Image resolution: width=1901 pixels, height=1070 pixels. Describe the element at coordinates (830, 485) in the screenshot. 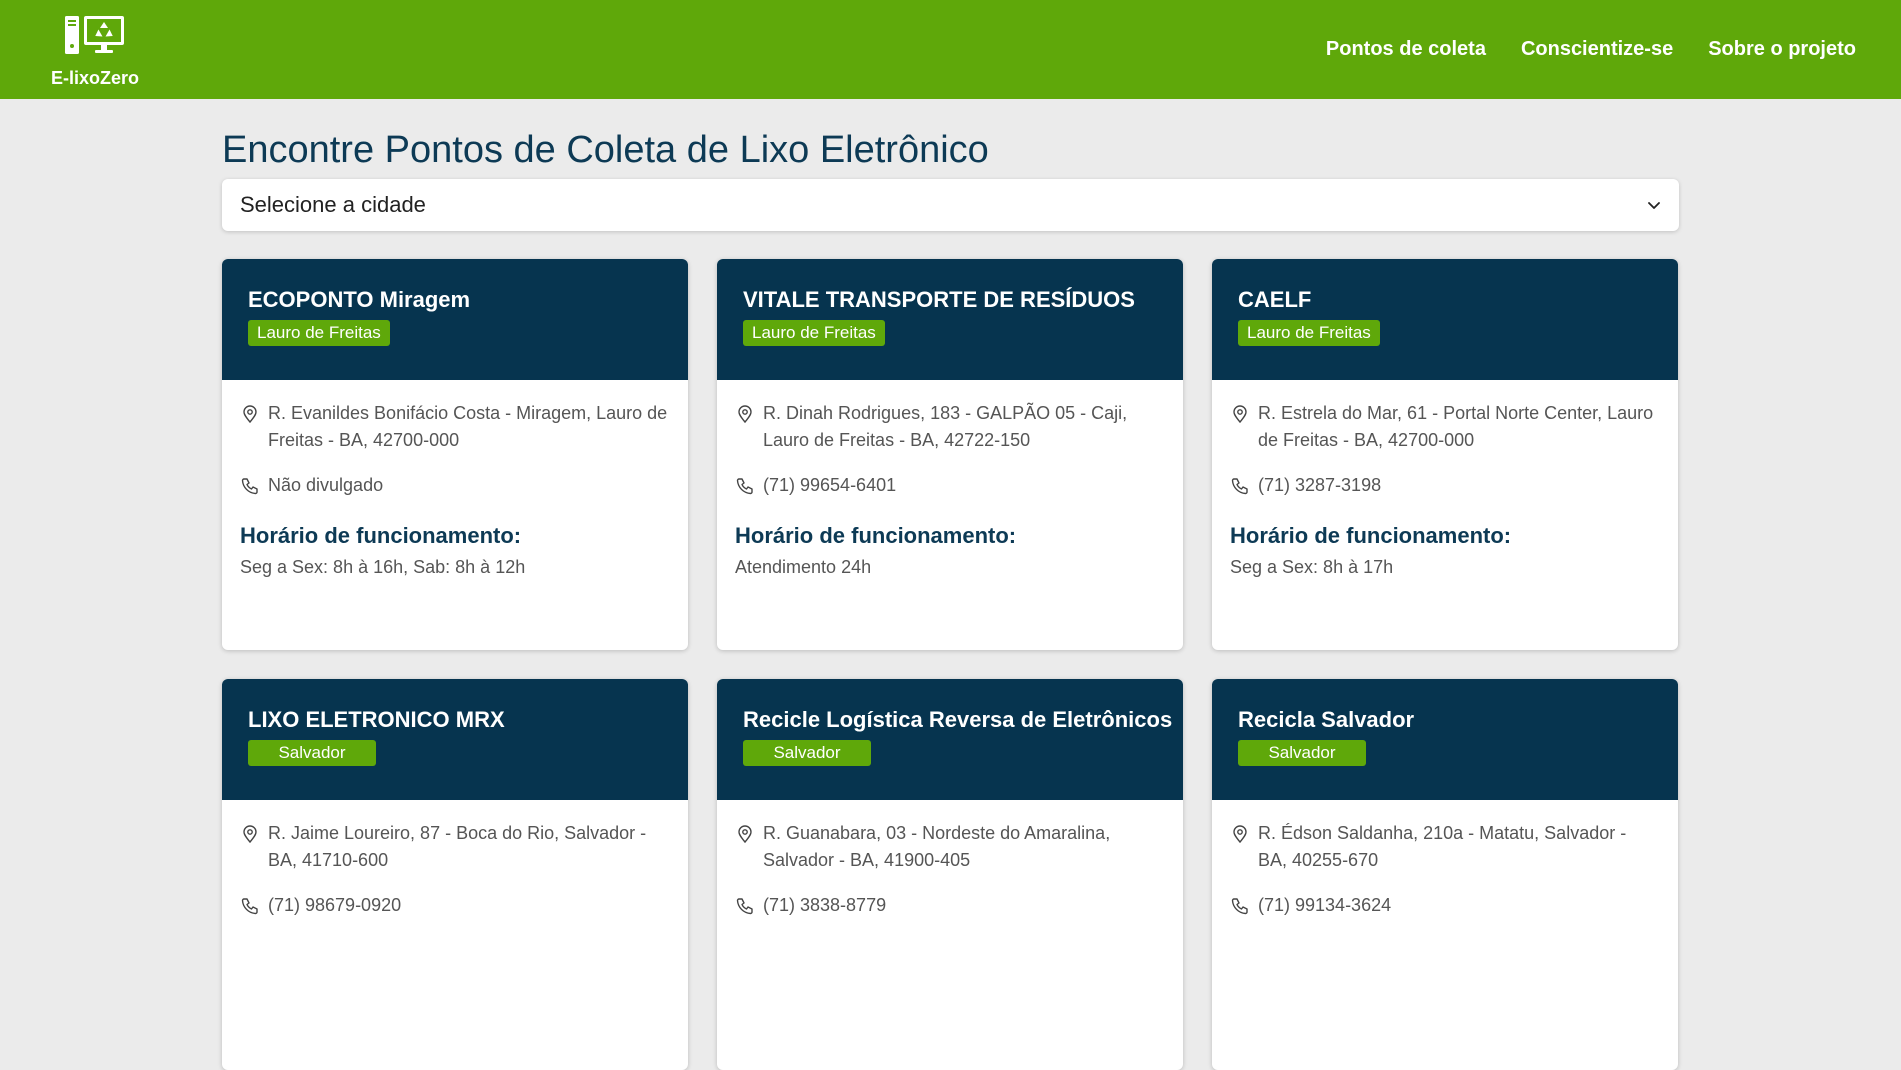

I see `phone-text: (71) 99654-6401` at that location.